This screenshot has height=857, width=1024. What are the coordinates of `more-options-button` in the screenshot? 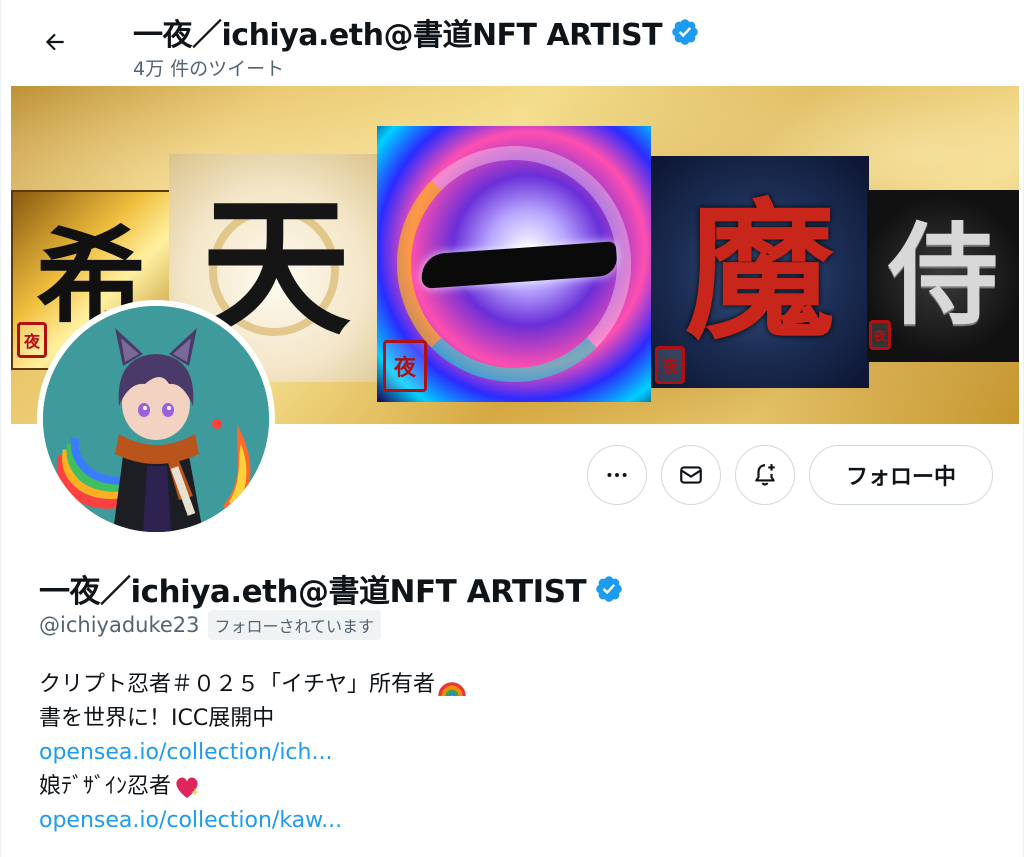 It's located at (617, 475).